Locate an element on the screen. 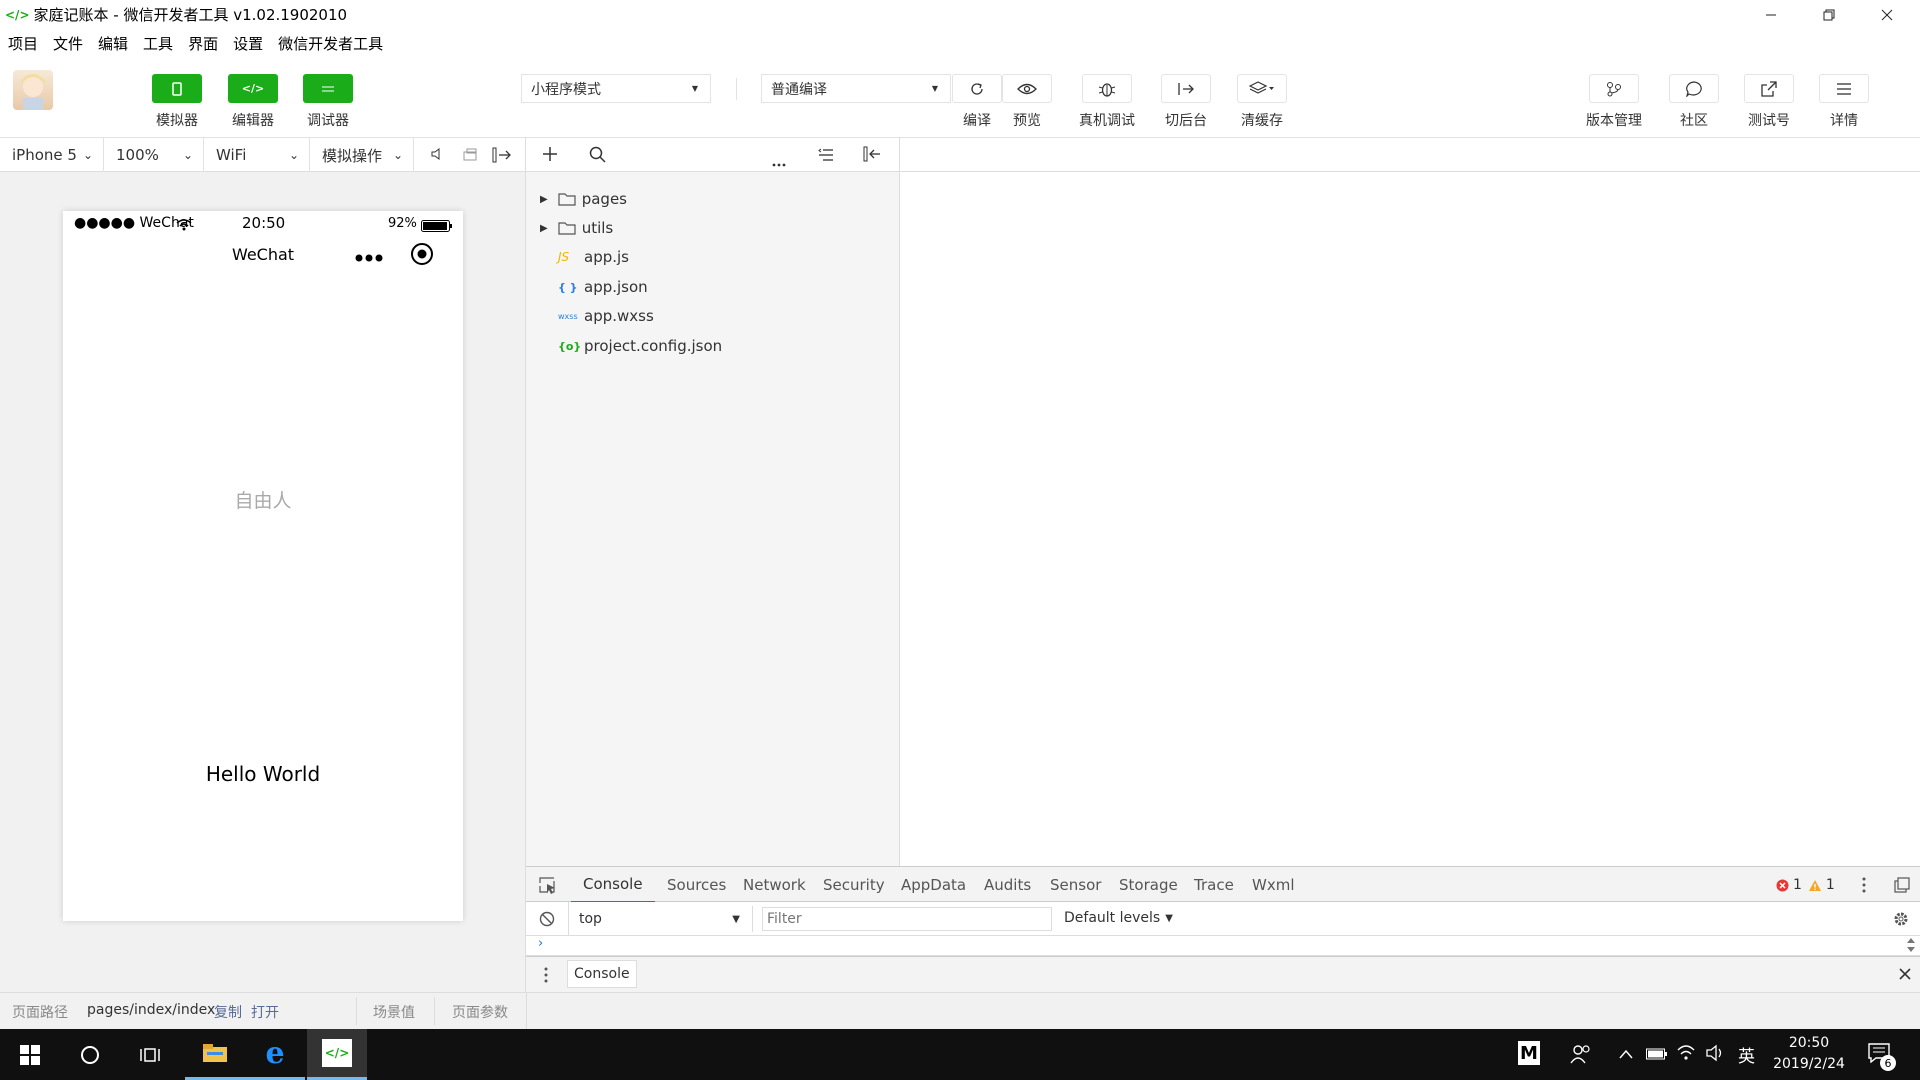  windows-start-icon is located at coordinates (30, 1054).